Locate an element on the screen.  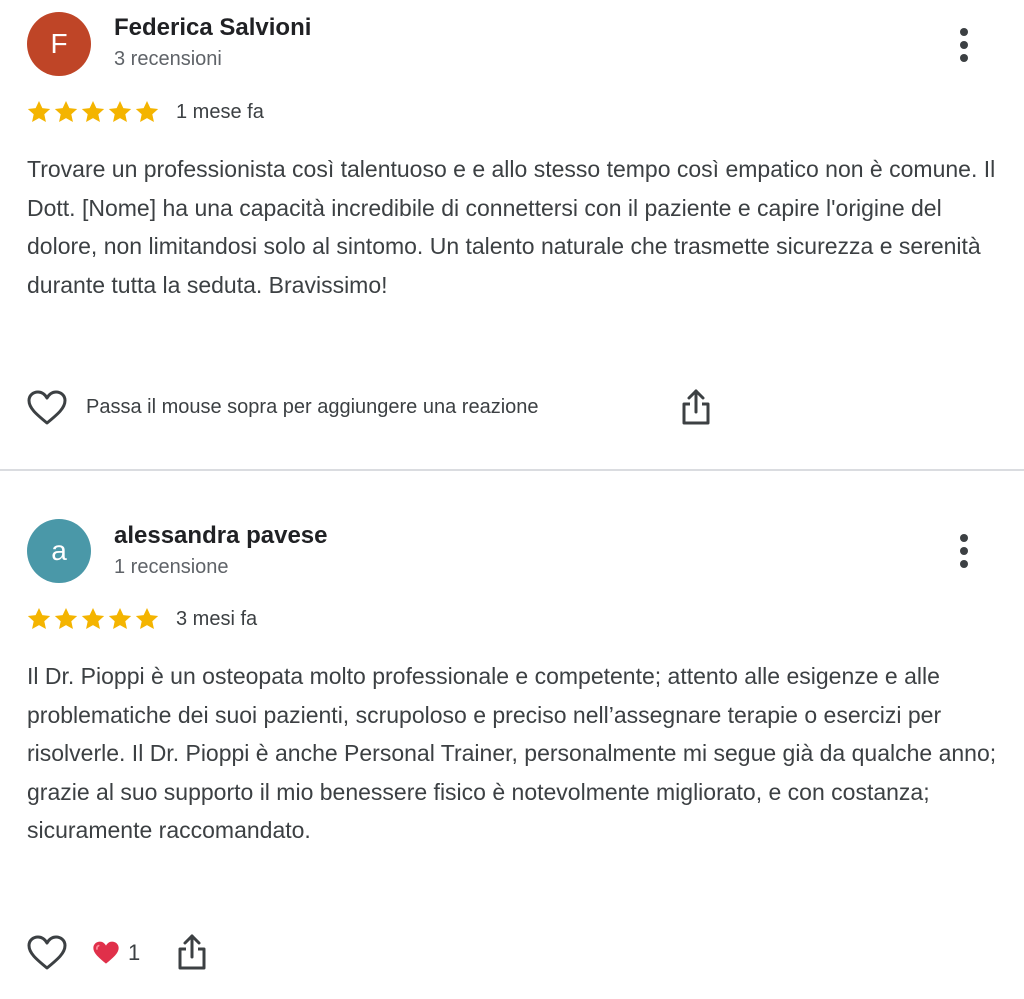
author-name: alessandra pavese is located at coordinates (220, 536).